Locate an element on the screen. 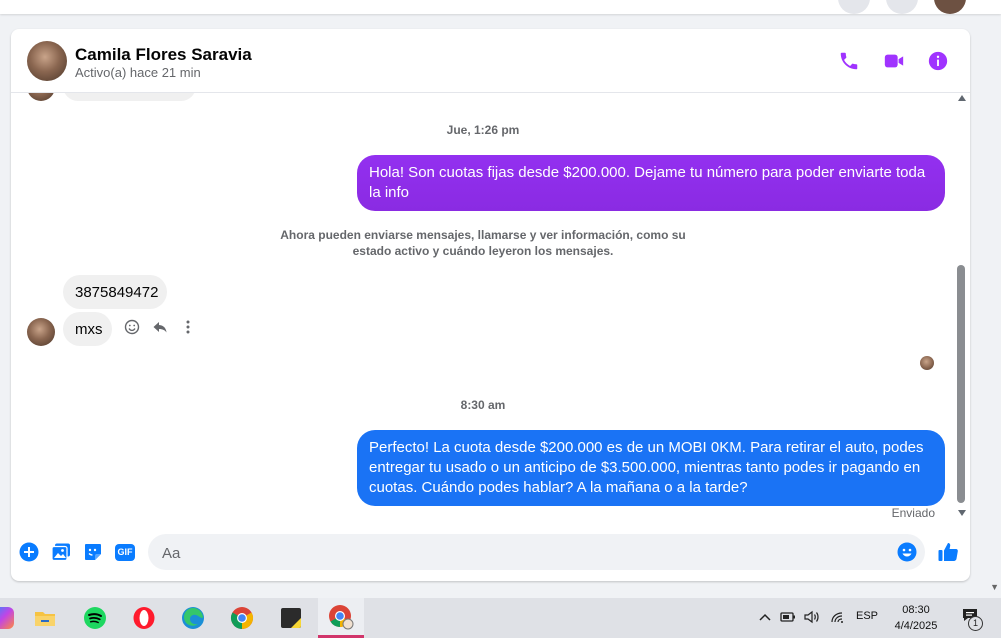 The width and height of the screenshot is (1001, 638). message-timestamp: 8:30 am is located at coordinates (483, 405).